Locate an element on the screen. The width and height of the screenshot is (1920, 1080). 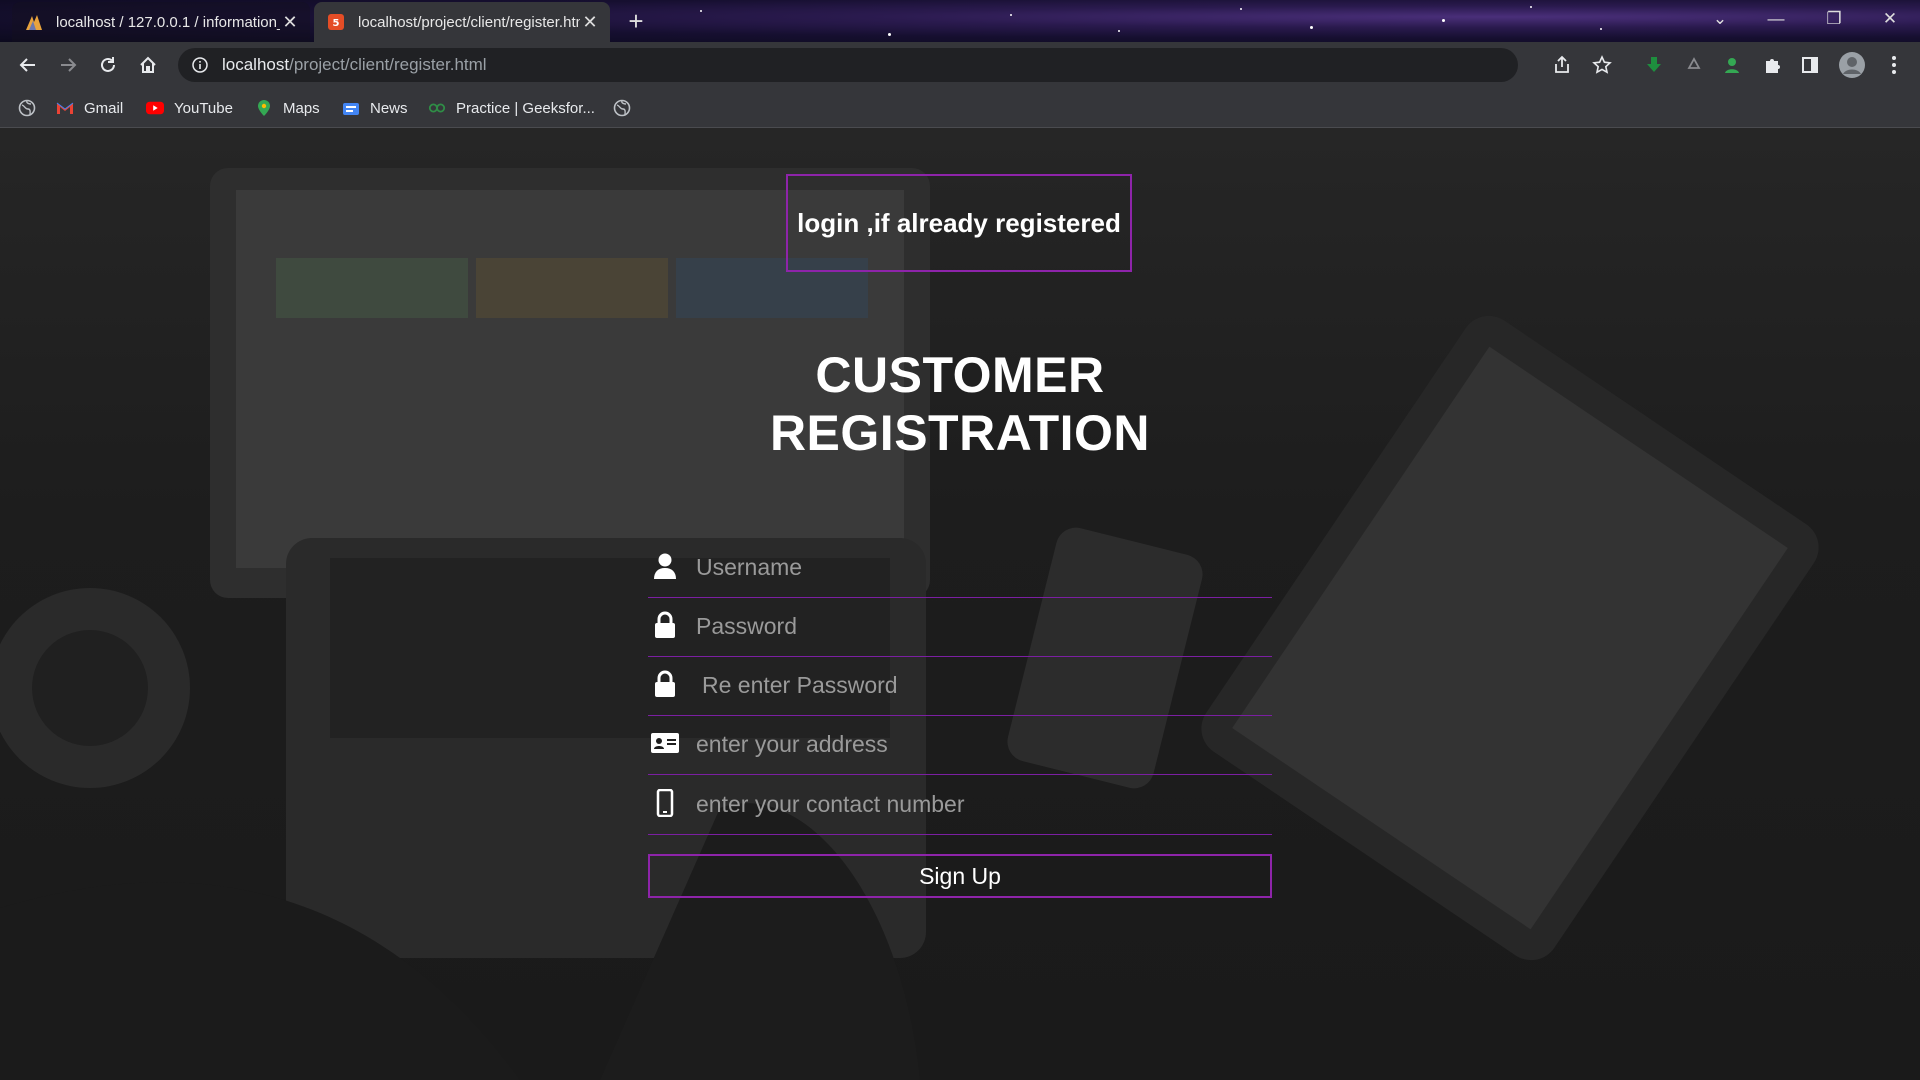
download-extension-icon is located at coordinates (1654, 65).